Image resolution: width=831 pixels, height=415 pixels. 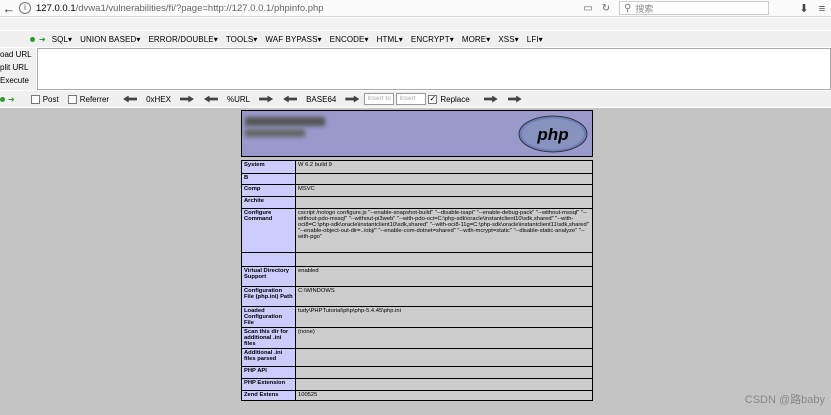 What do you see at coordinates (268, 384) in the screenshot?
I see `row-key: PHP Extension` at bounding box center [268, 384].